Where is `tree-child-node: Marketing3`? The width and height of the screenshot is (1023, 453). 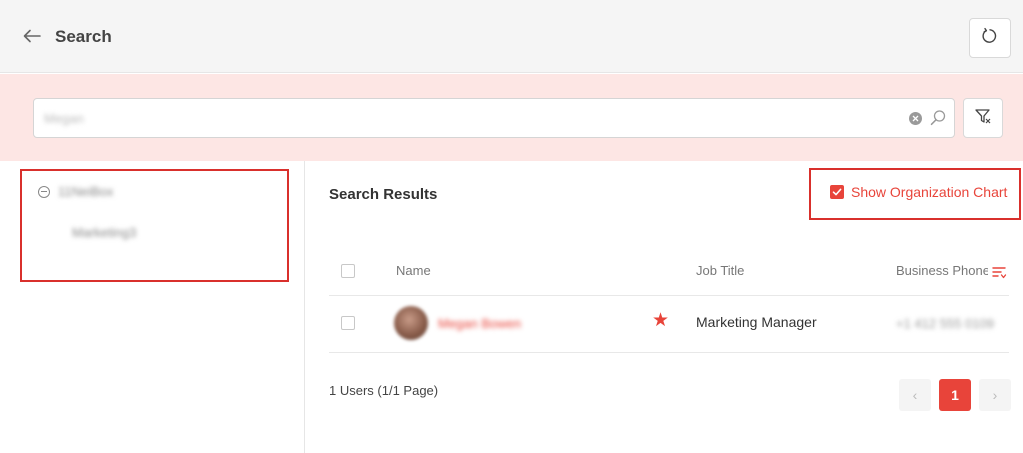 tree-child-node: Marketing3 is located at coordinates (104, 232).